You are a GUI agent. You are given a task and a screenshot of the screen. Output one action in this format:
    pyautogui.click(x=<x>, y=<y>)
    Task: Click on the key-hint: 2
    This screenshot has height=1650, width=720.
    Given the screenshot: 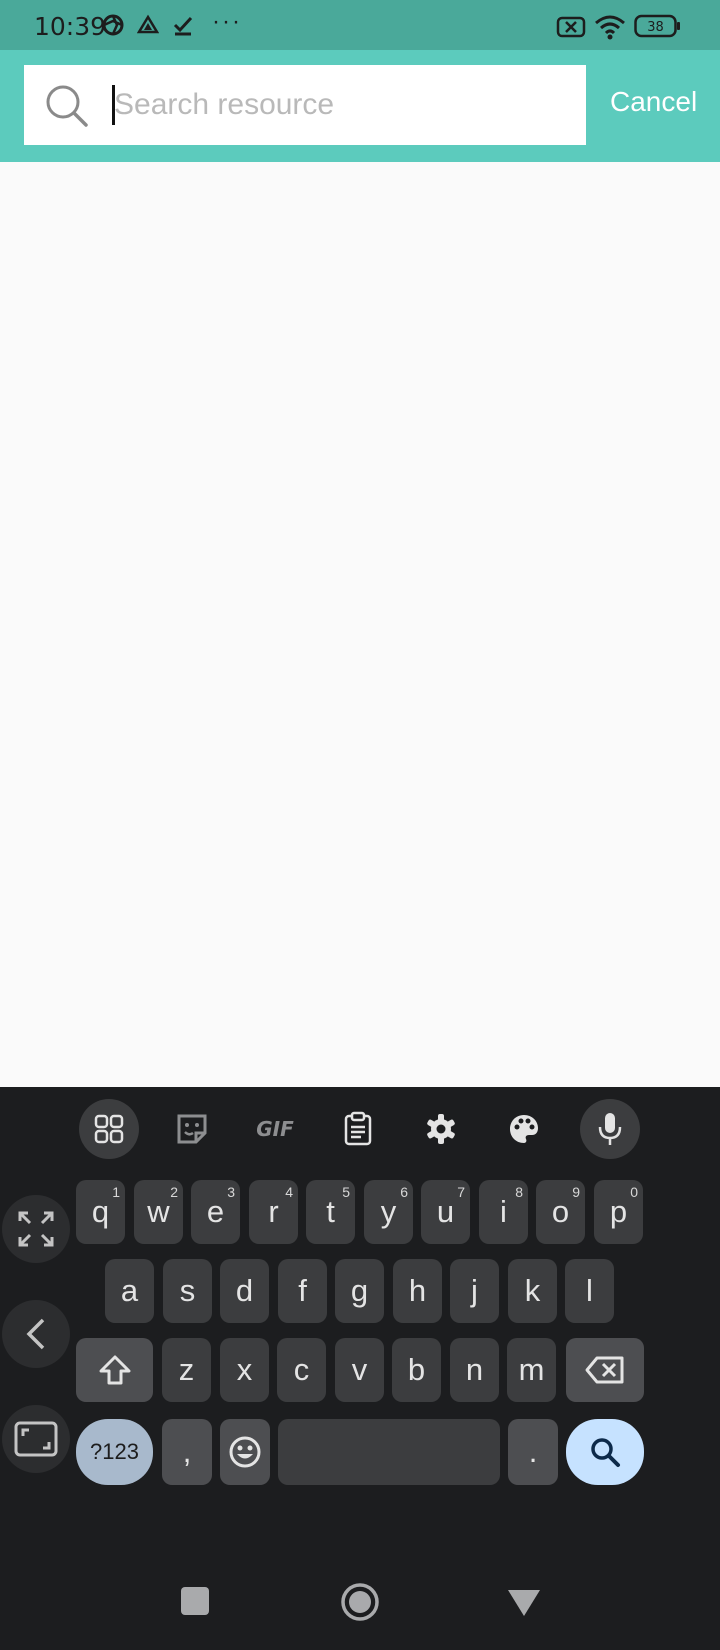 What is the action you would take?
    pyautogui.click(x=174, y=1192)
    